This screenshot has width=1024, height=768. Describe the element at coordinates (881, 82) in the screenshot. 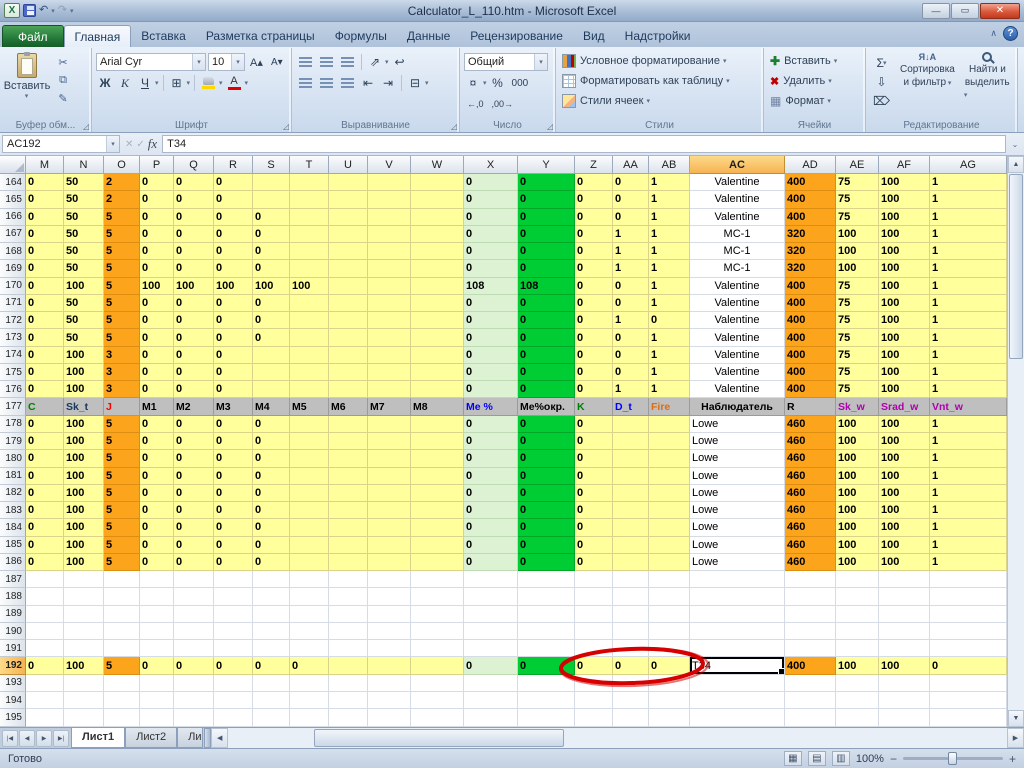

I see `fill-icon: ⇩` at that location.